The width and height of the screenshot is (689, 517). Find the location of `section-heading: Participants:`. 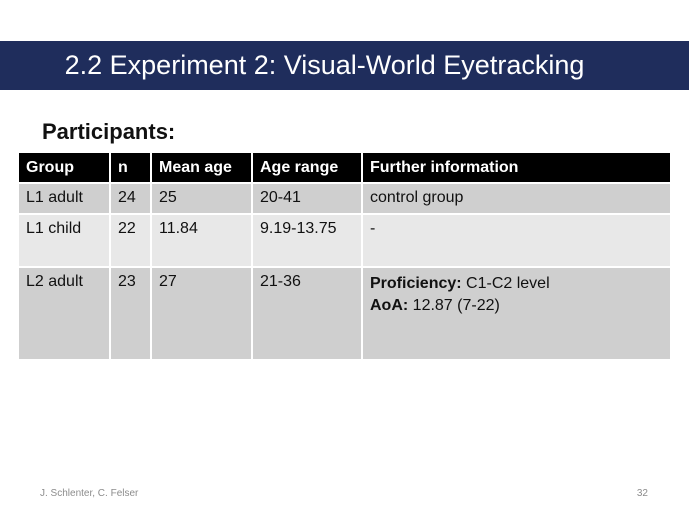

section-heading: Participants: is located at coordinates (109, 131).